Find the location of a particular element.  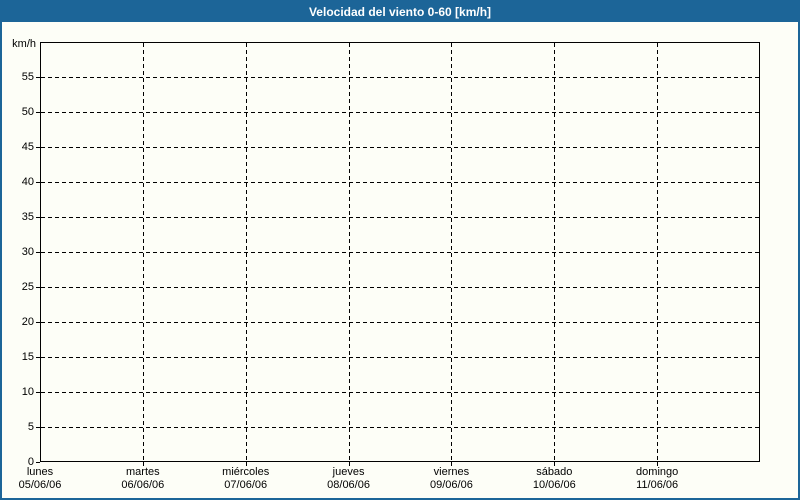

day-date: 11/06/06 is located at coordinates (657, 485).